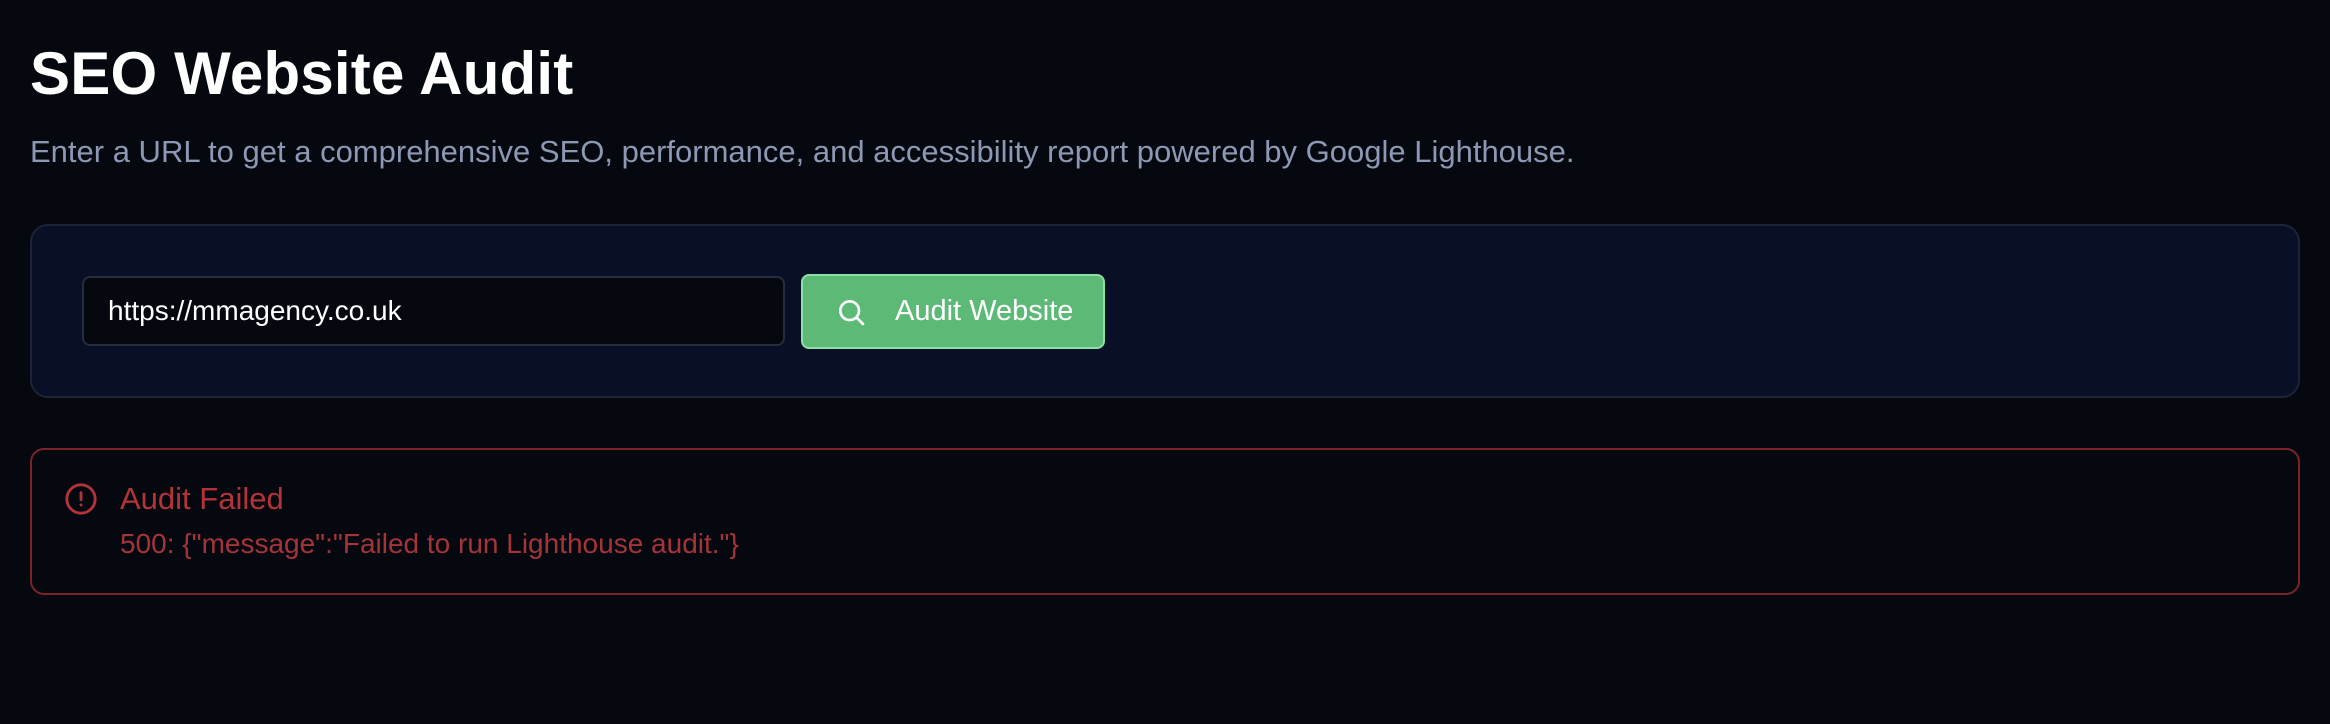  What do you see at coordinates (302, 73) in the screenshot?
I see `page-title: SEO Website Audit` at bounding box center [302, 73].